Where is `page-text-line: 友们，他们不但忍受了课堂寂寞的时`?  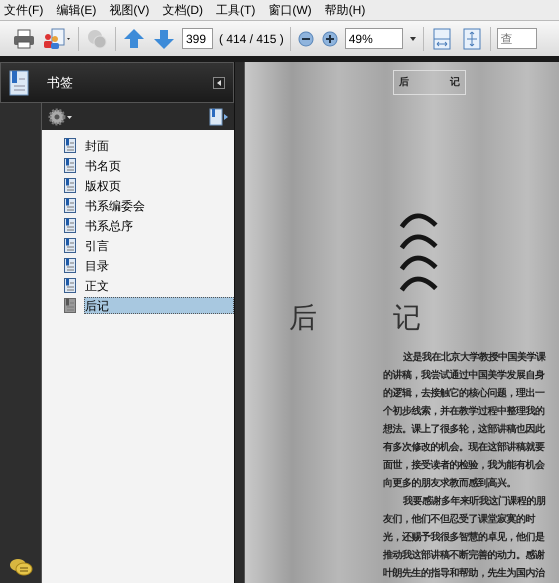
page-text-line: 友们，他们不但忍受了课堂寂寞的时 is located at coordinates (459, 519).